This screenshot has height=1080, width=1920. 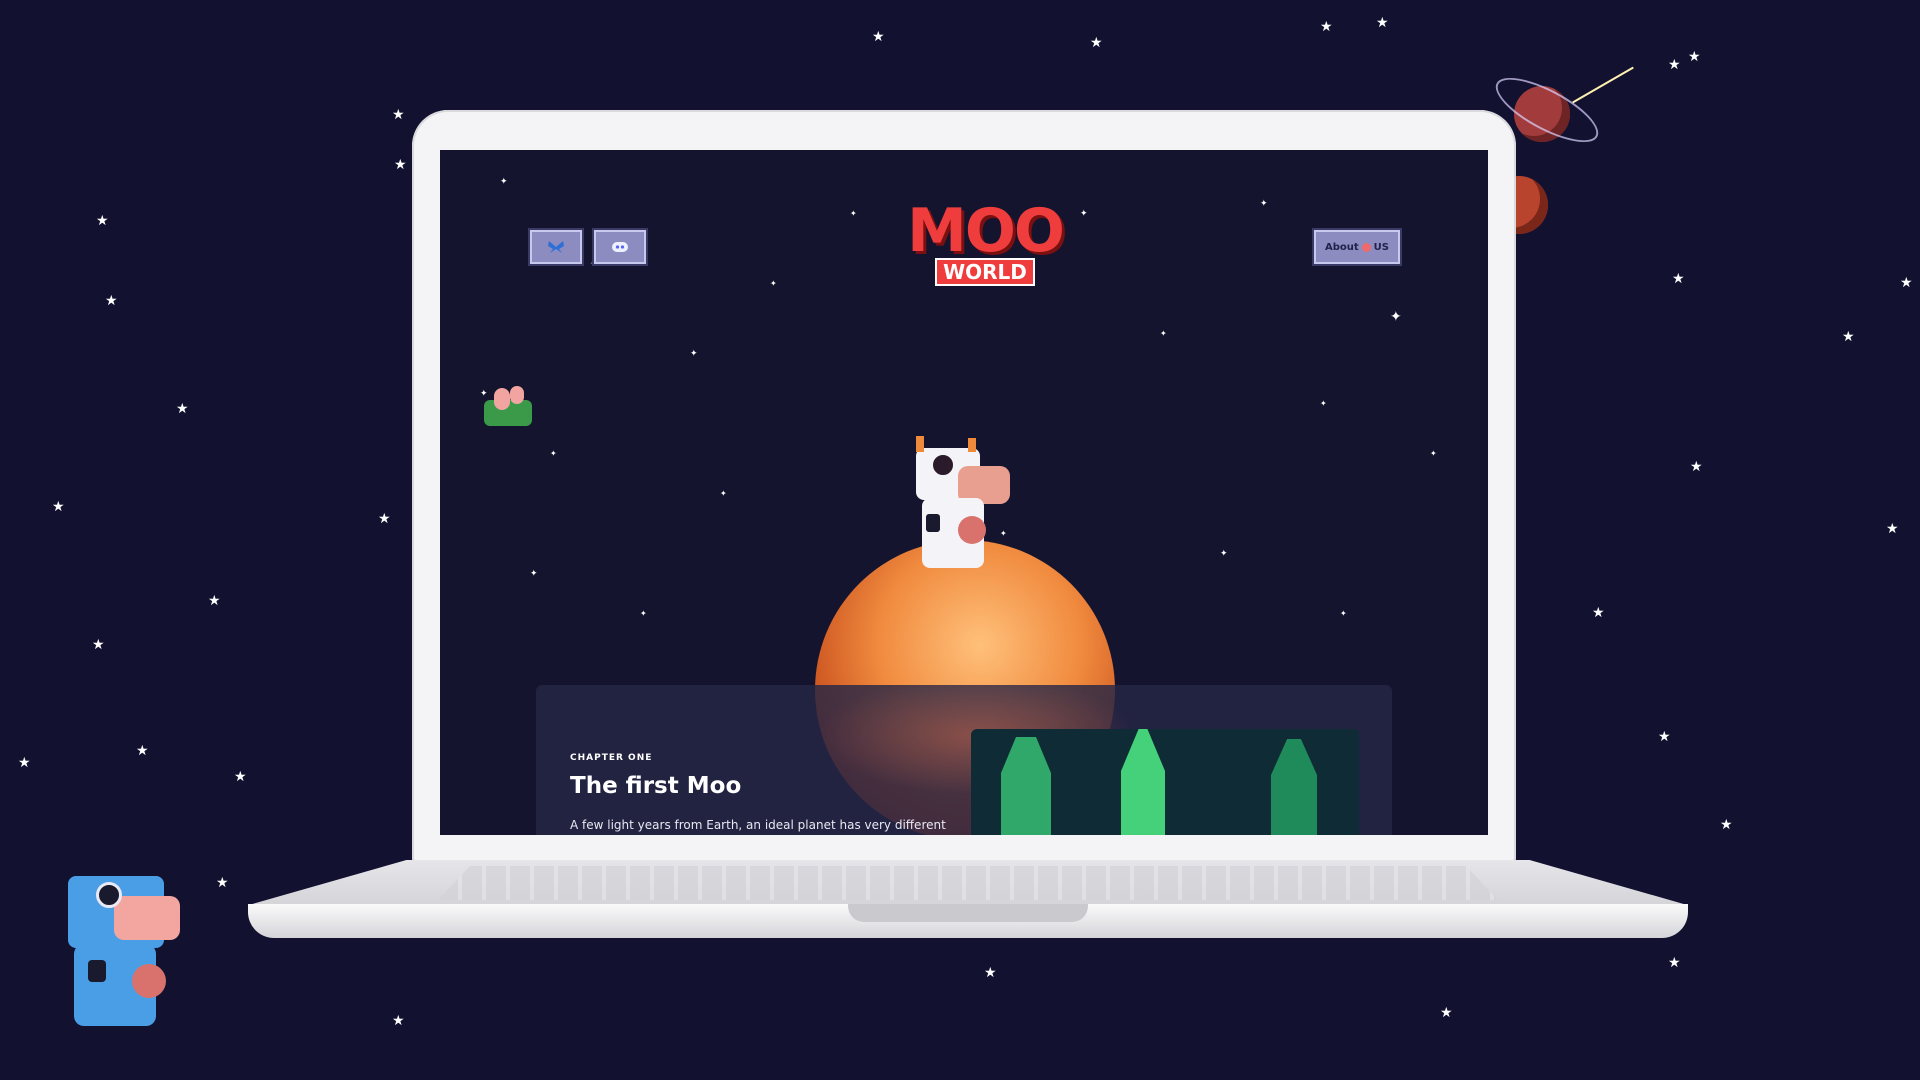 I want to click on green-alien-creature, so click(x=508, y=408).